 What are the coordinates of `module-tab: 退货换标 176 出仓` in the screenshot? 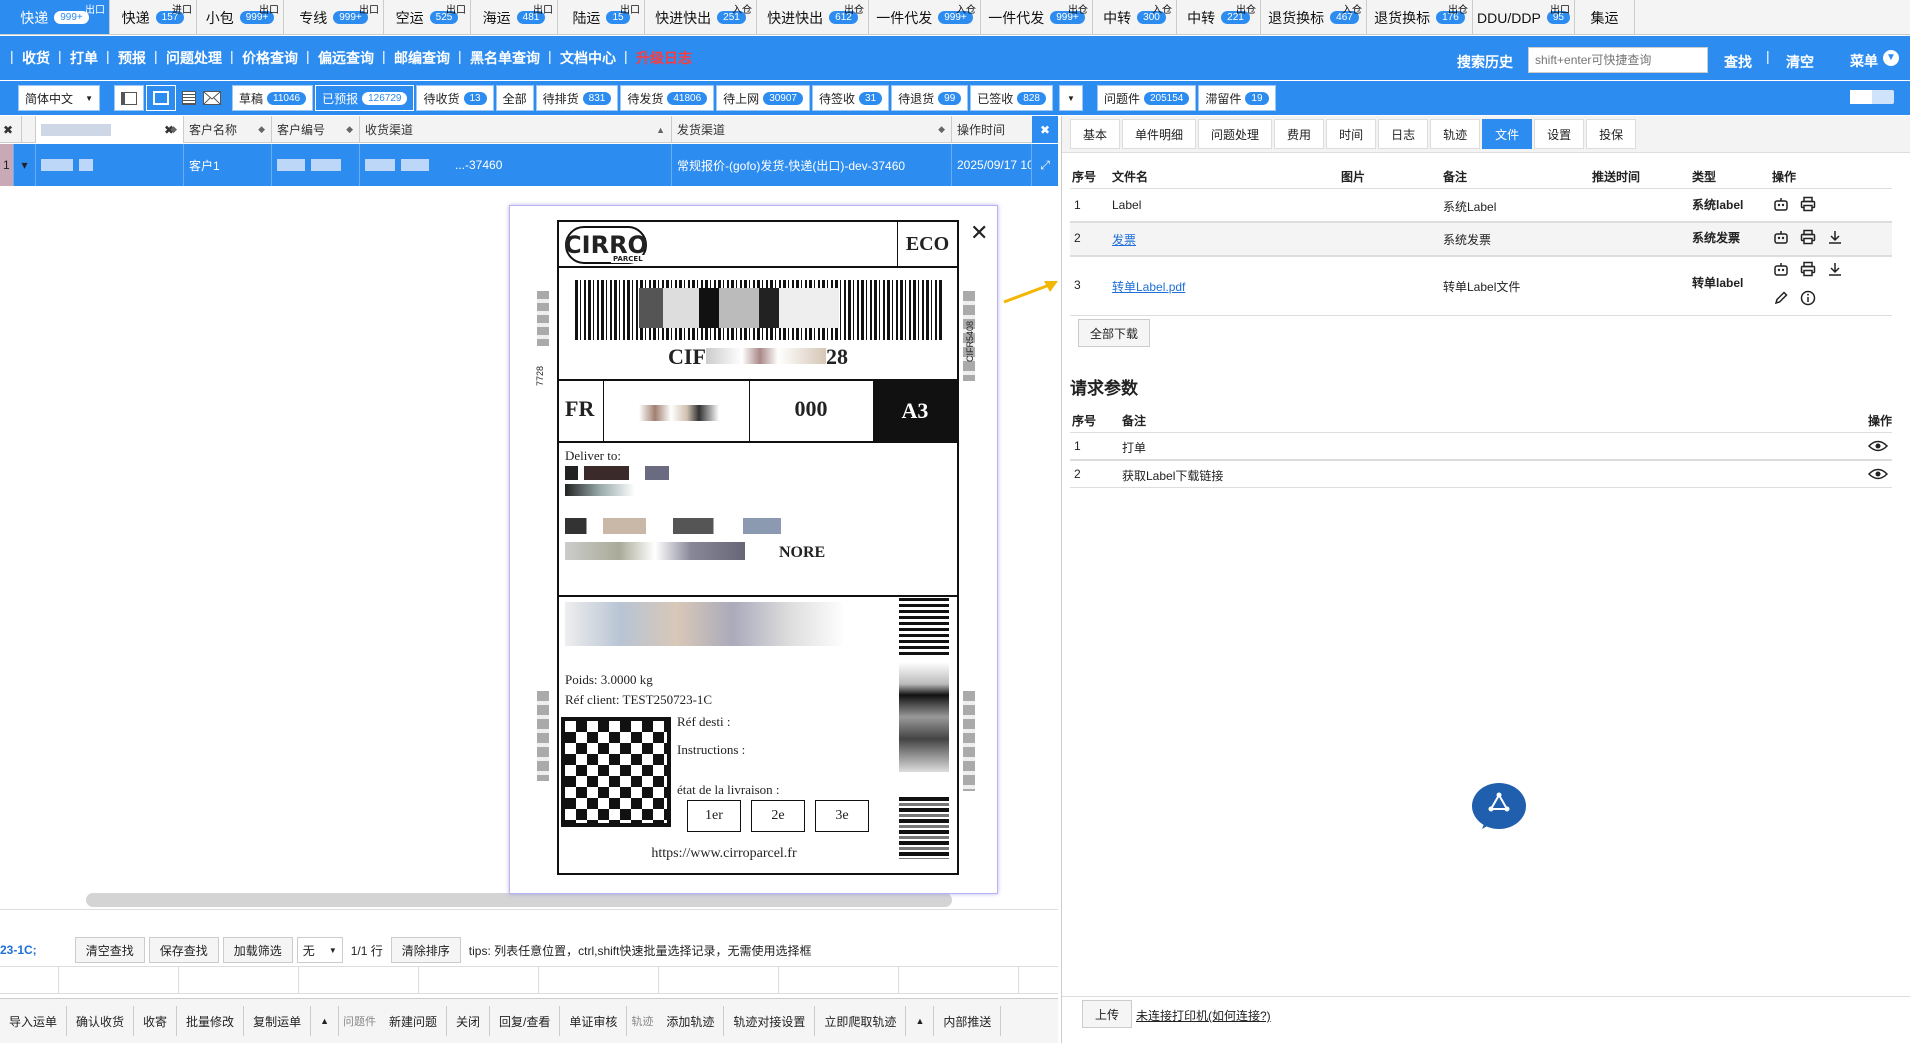 It's located at (1420, 17).